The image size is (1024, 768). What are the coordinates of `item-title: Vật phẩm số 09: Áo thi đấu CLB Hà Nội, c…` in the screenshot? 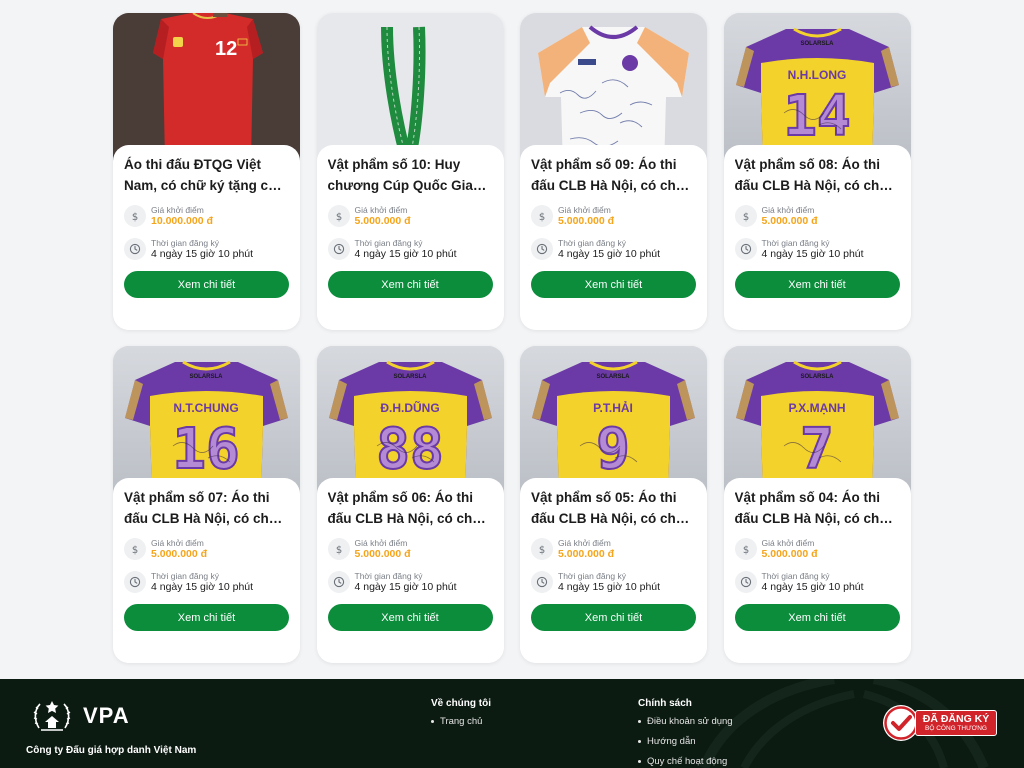 It's located at (613, 175).